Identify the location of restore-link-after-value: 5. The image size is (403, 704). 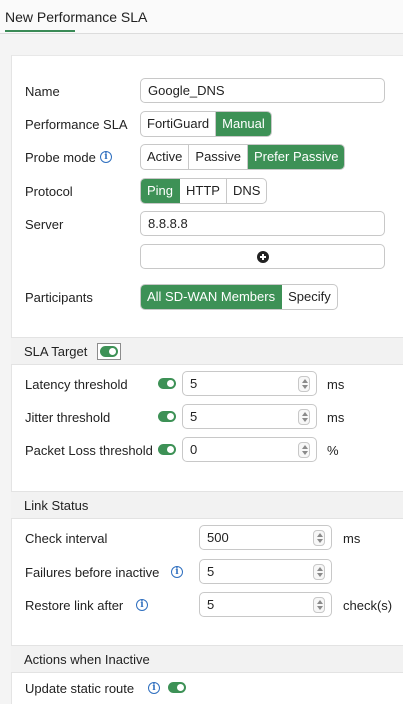
(211, 604).